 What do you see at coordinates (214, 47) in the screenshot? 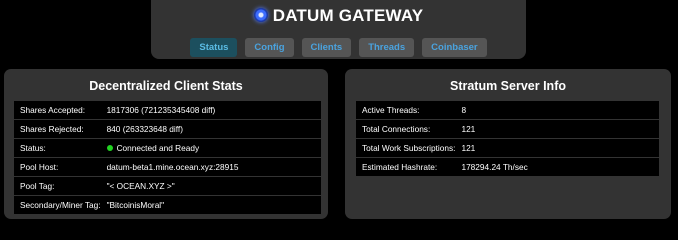
I see `tab-status: Status` at bounding box center [214, 47].